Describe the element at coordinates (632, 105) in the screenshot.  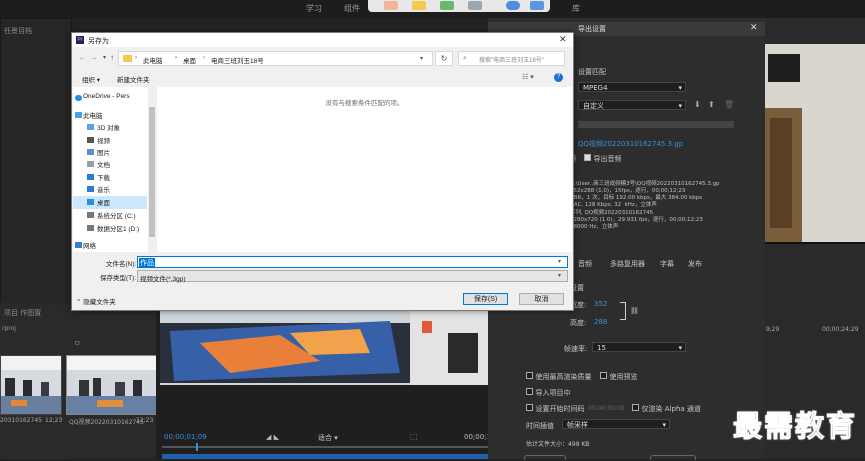
I see `preset-select: 自定义 ▾` at that location.